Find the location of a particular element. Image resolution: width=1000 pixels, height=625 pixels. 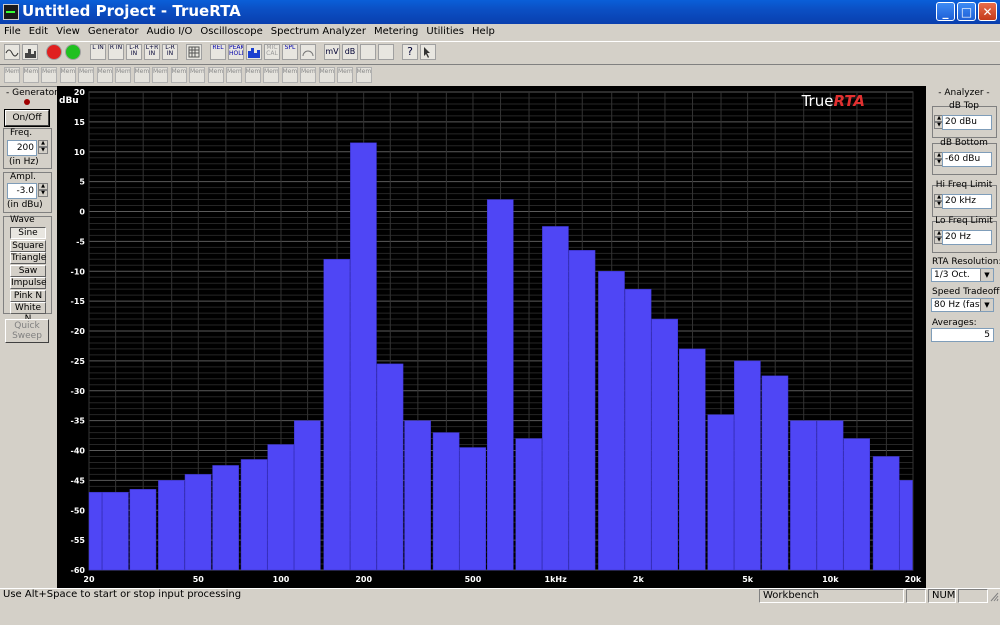

menu-audio-io: Audio I/O is located at coordinates (170, 32).